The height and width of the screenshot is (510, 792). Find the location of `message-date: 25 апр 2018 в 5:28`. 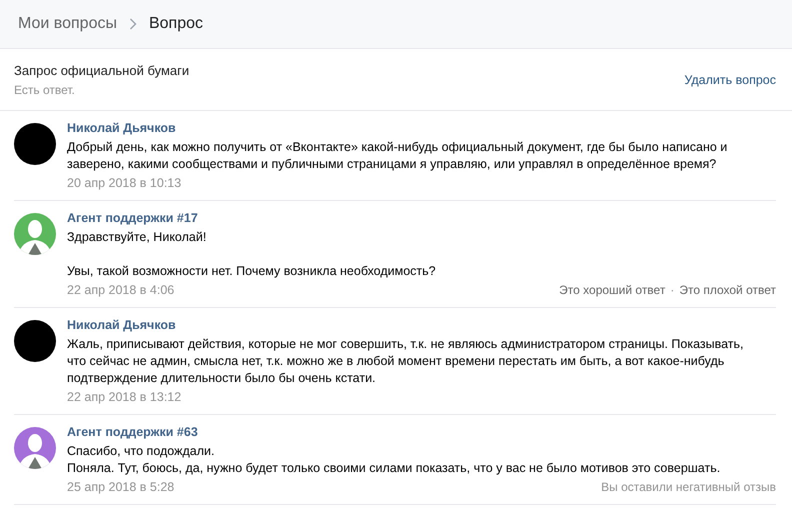

message-date: 25 апр 2018 в 5:28 is located at coordinates (120, 487).